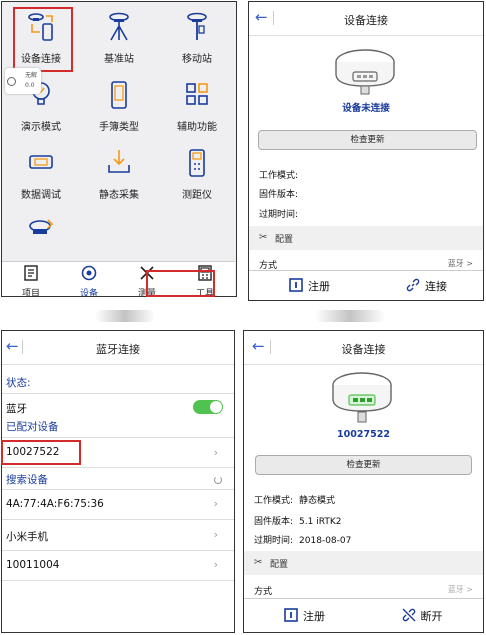 The width and height of the screenshot is (486, 635). I want to click on tab-project: 项目, so click(31, 280).